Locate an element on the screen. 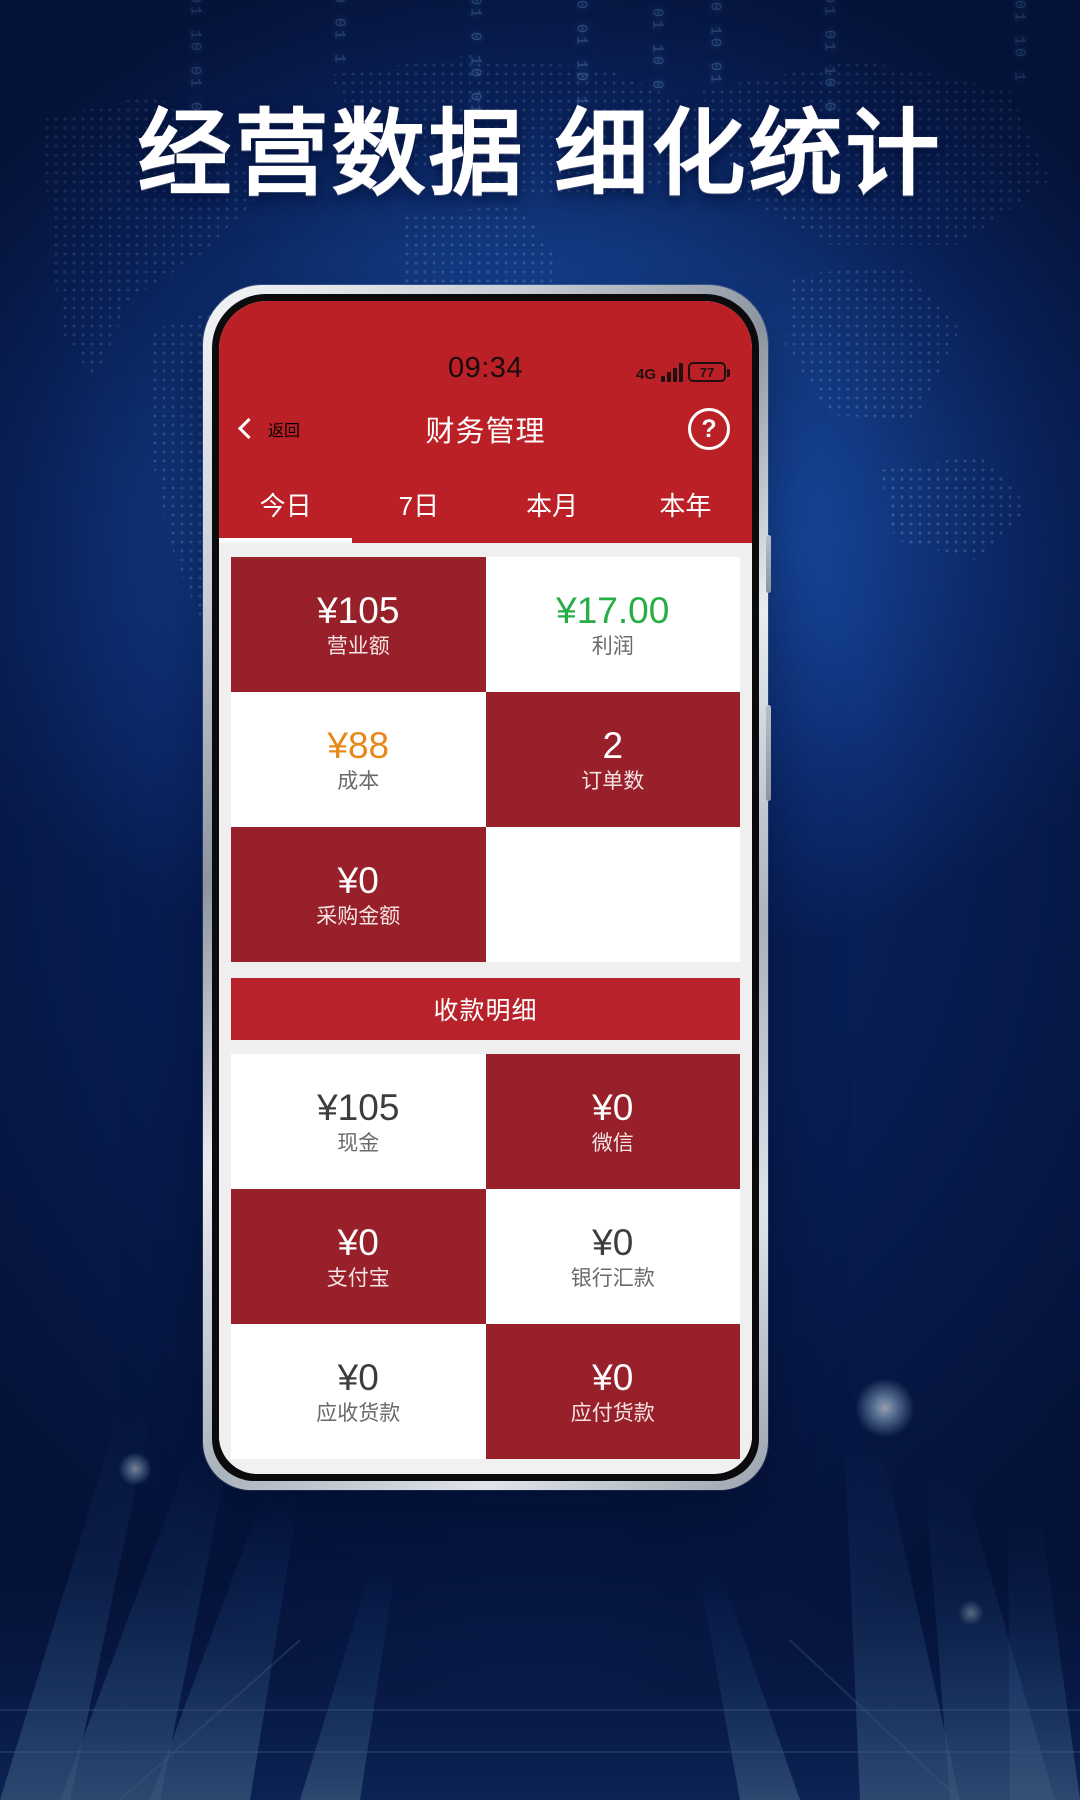 This screenshot has height=1800, width=1080. payment-card-payable: ¥0 应付货款 is located at coordinates (612, 1391).